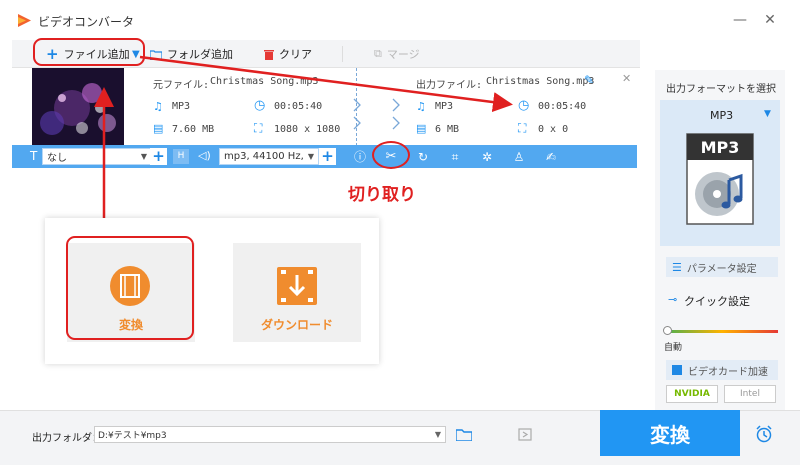  Describe the element at coordinates (540, 81) in the screenshot. I see `output-file-name: Christmas Song.mp3` at that location.